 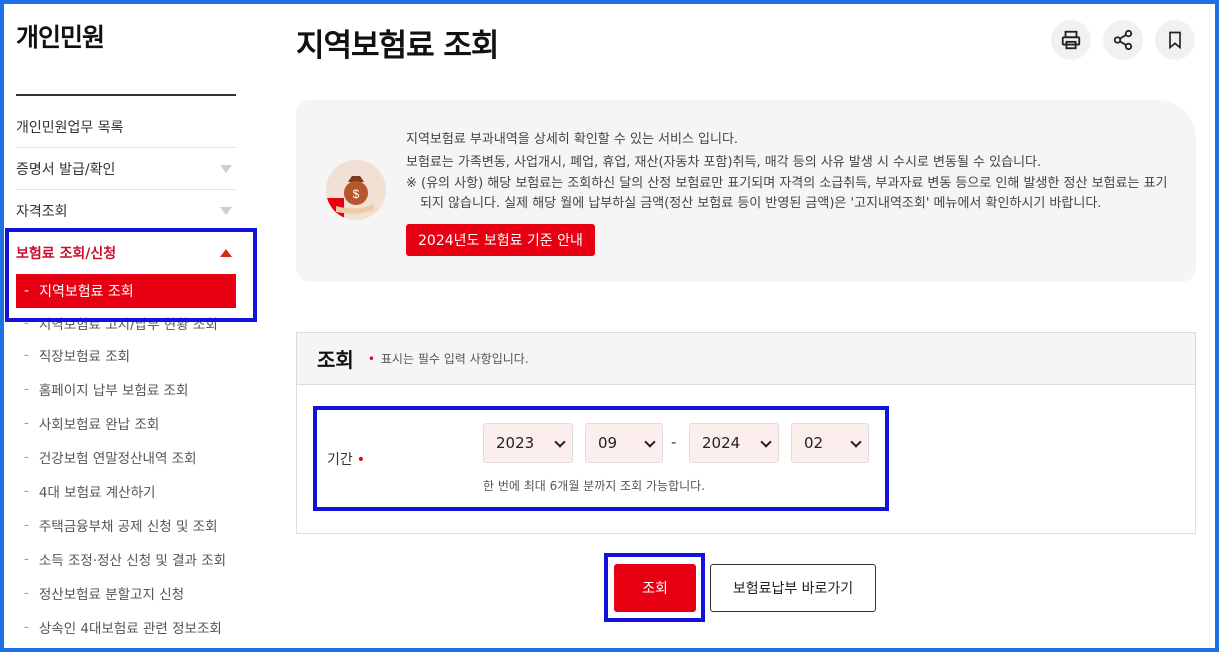 I want to click on sidebar-item-qualification: 자격조회, so click(x=126, y=211).